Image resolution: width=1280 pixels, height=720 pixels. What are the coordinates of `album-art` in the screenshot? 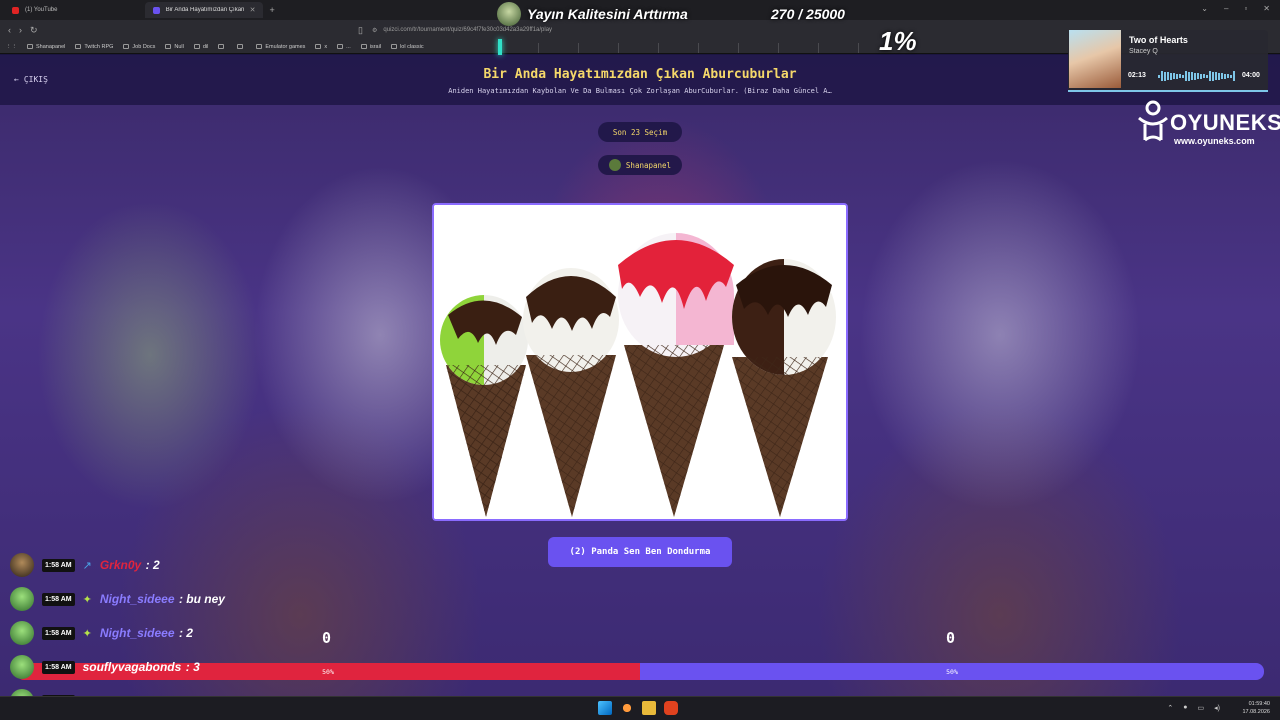 It's located at (1095, 59).